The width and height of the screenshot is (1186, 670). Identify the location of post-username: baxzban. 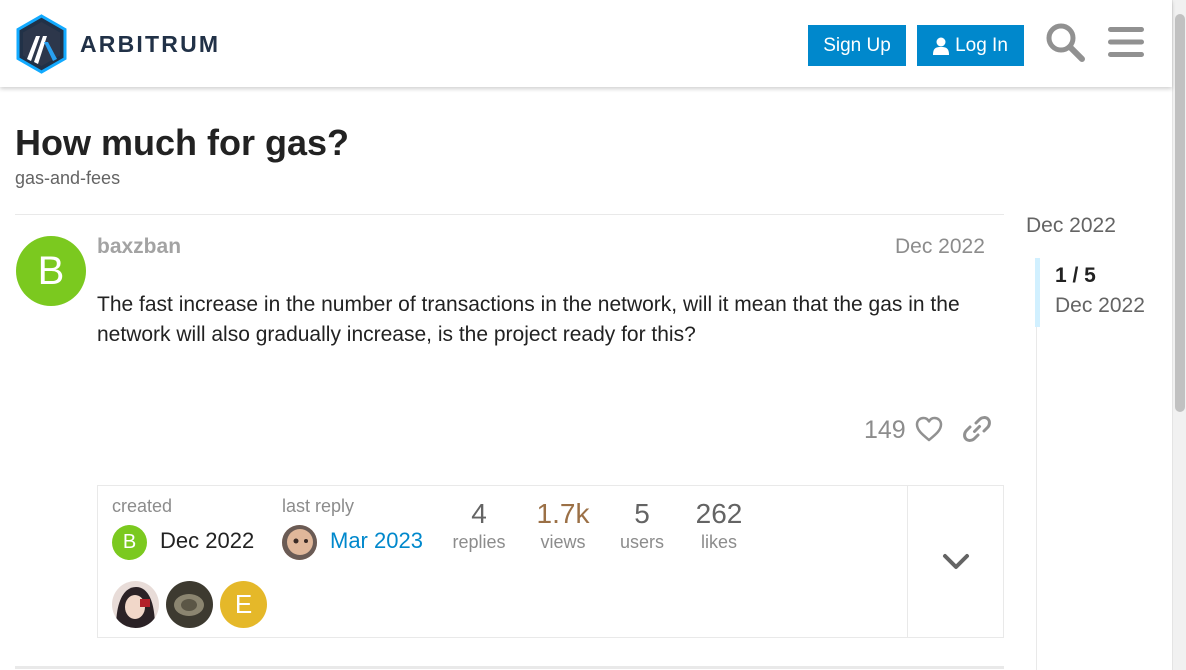
(139, 247).